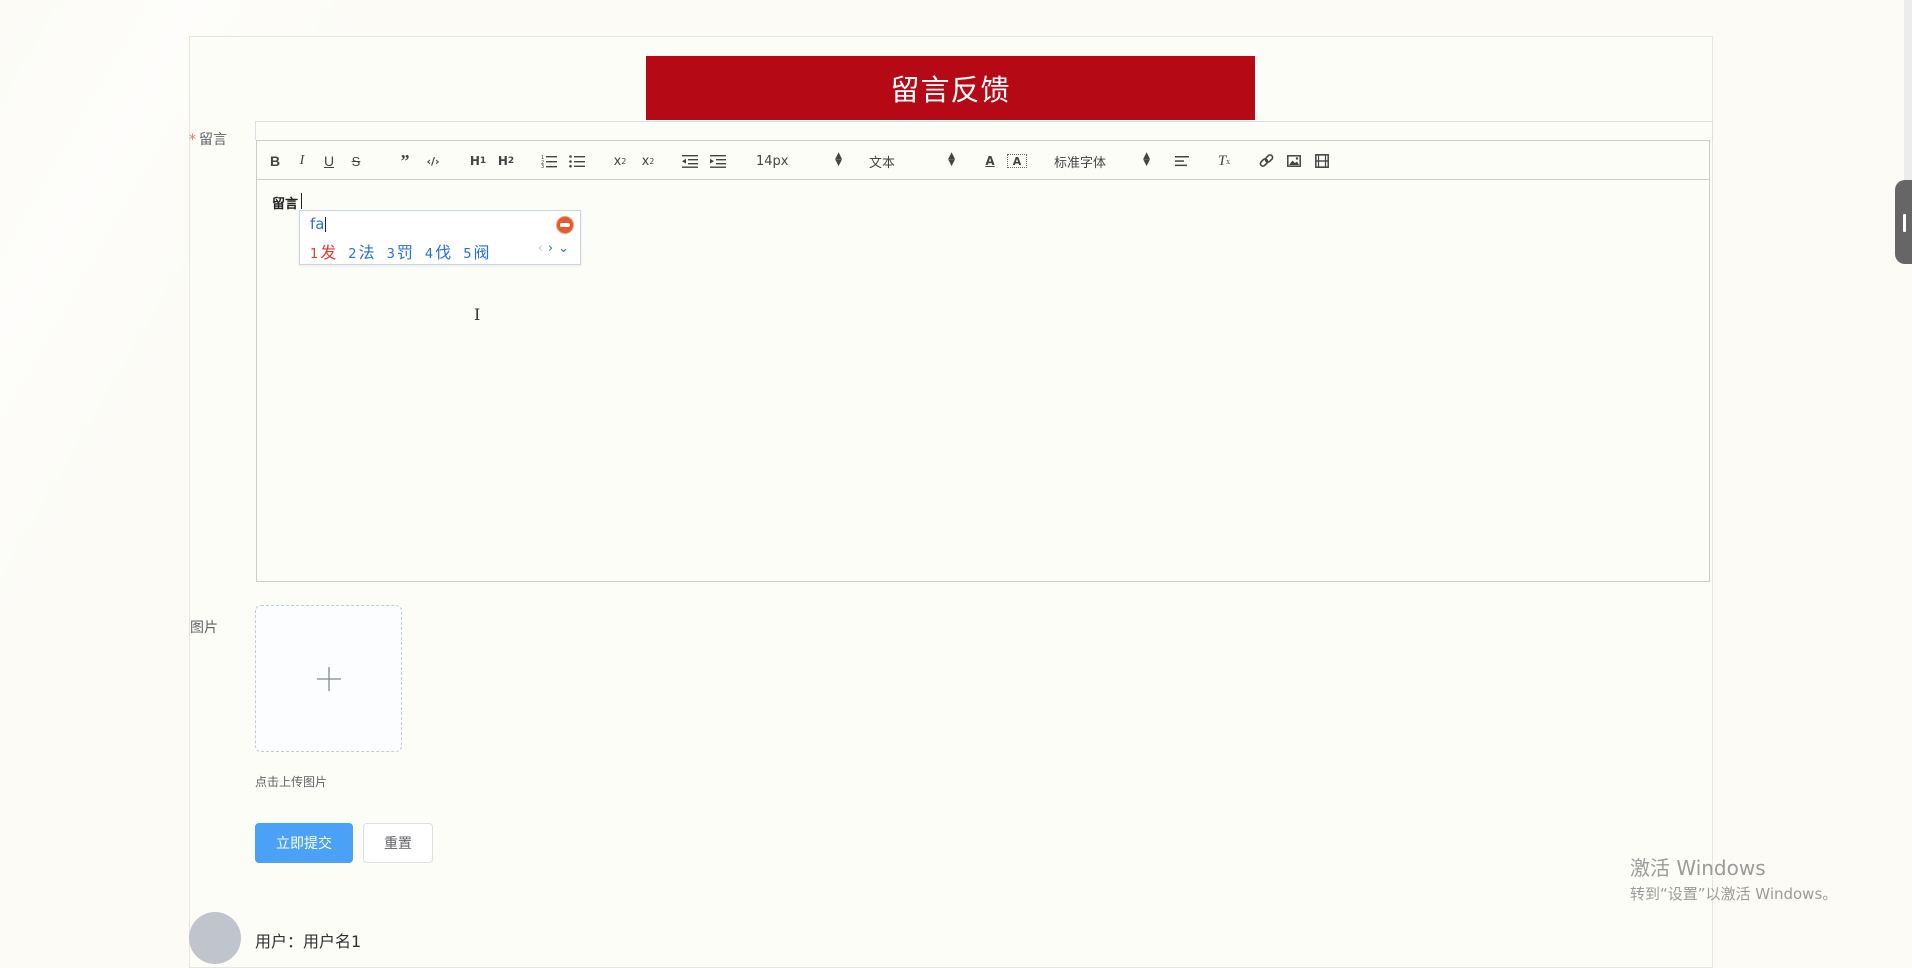  I want to click on code-block-icon: ‹/›, so click(433, 161).